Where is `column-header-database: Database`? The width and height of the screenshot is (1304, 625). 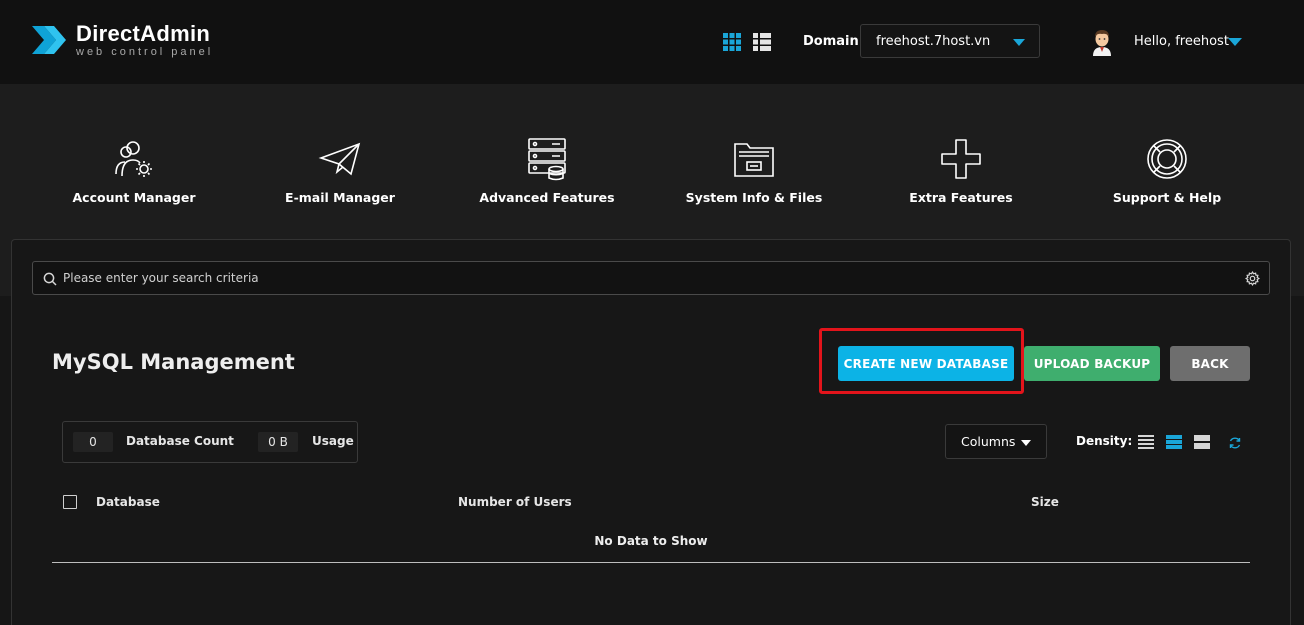
column-header-database: Database is located at coordinates (128, 502).